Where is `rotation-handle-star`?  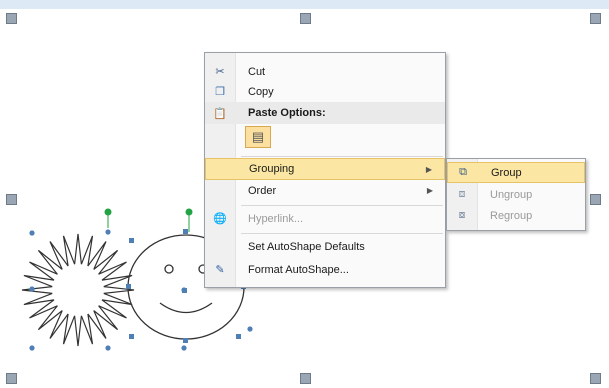 rotation-handle-star is located at coordinates (108, 212).